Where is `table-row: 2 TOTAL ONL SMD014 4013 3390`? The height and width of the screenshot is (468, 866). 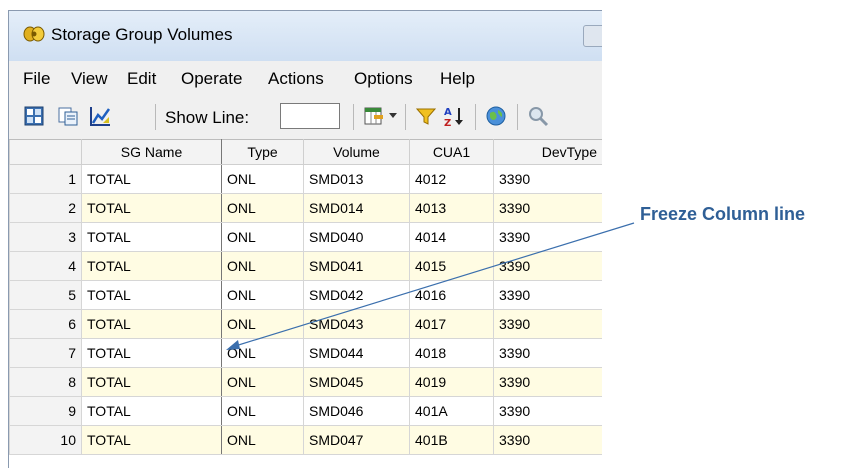
table-row: 2 TOTAL ONL SMD014 4013 3390 is located at coordinates (305, 208).